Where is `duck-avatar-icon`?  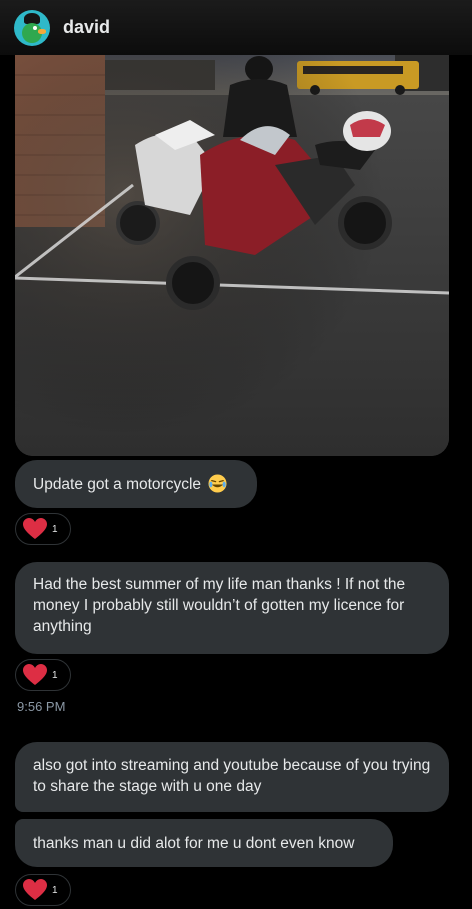 duck-avatar-icon is located at coordinates (32, 27).